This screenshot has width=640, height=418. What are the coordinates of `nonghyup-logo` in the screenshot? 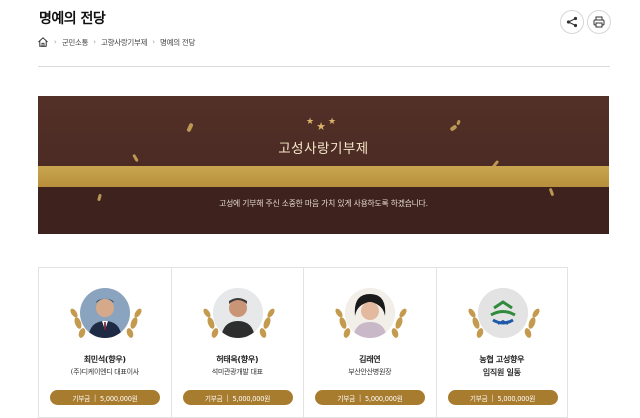 It's located at (502, 313).